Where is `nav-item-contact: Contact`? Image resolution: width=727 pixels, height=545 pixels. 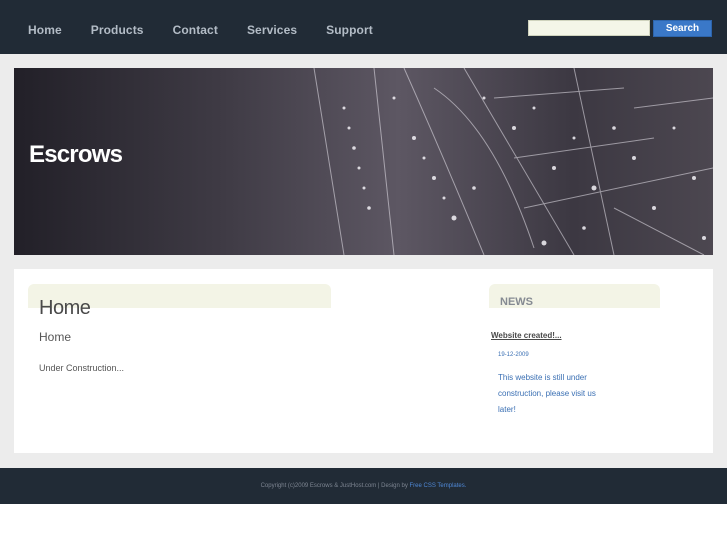
nav-item-contact: Contact is located at coordinates (195, 30).